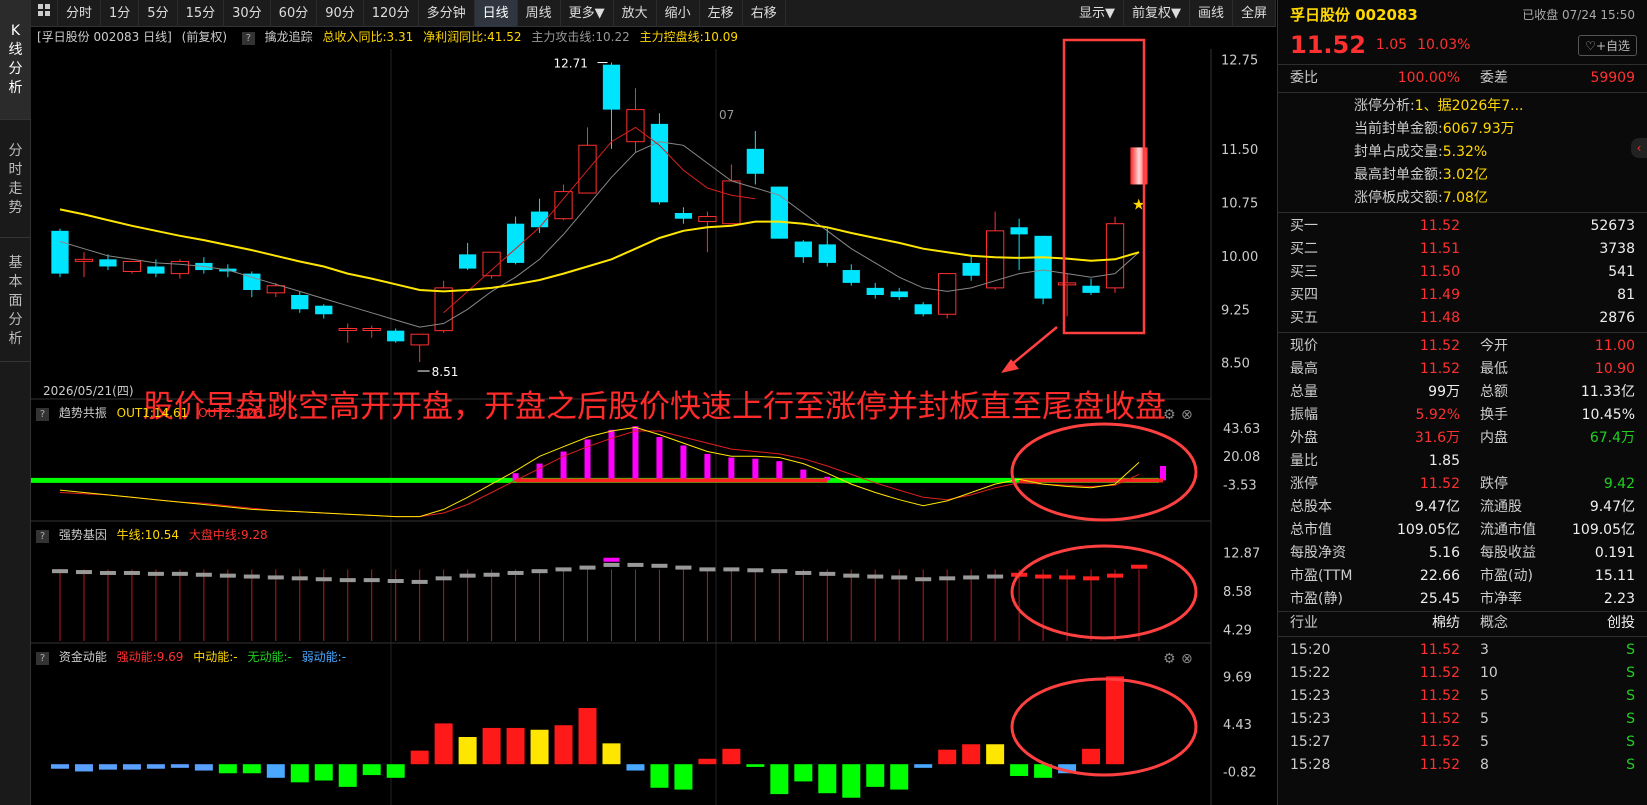 This screenshot has height=805, width=1647. I want to click on period-button: 放大, so click(635, 13).